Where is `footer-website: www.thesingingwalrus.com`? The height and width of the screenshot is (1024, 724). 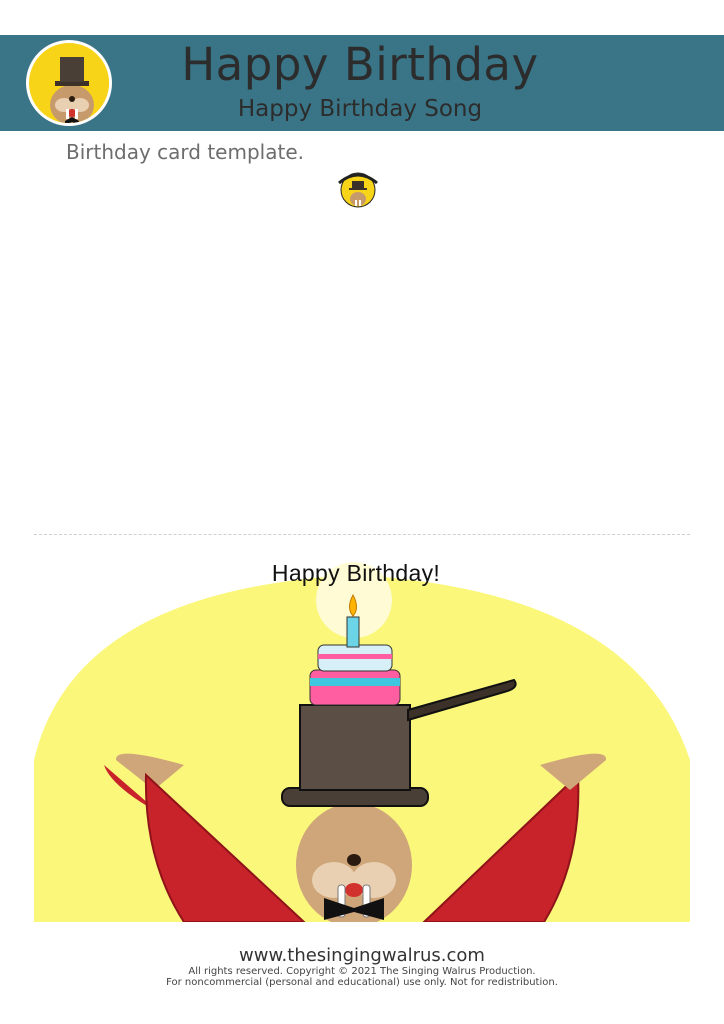
footer-website: www.thesingingwalrus.com is located at coordinates (362, 955).